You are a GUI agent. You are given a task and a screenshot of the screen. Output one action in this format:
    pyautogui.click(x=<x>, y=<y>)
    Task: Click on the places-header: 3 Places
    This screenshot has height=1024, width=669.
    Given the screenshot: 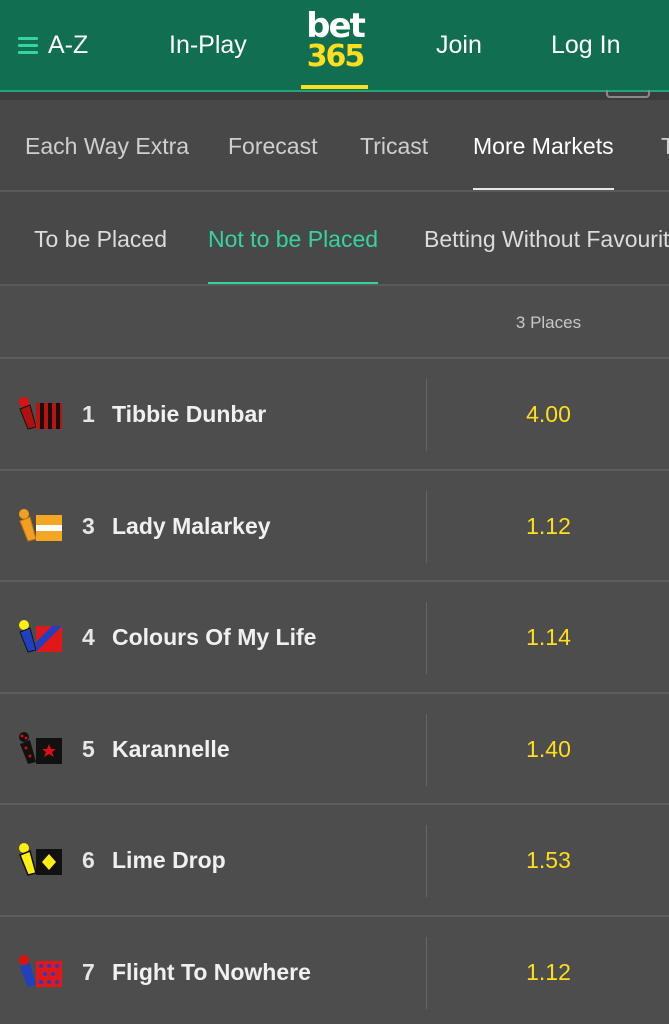 What is the action you would take?
    pyautogui.click(x=548, y=322)
    